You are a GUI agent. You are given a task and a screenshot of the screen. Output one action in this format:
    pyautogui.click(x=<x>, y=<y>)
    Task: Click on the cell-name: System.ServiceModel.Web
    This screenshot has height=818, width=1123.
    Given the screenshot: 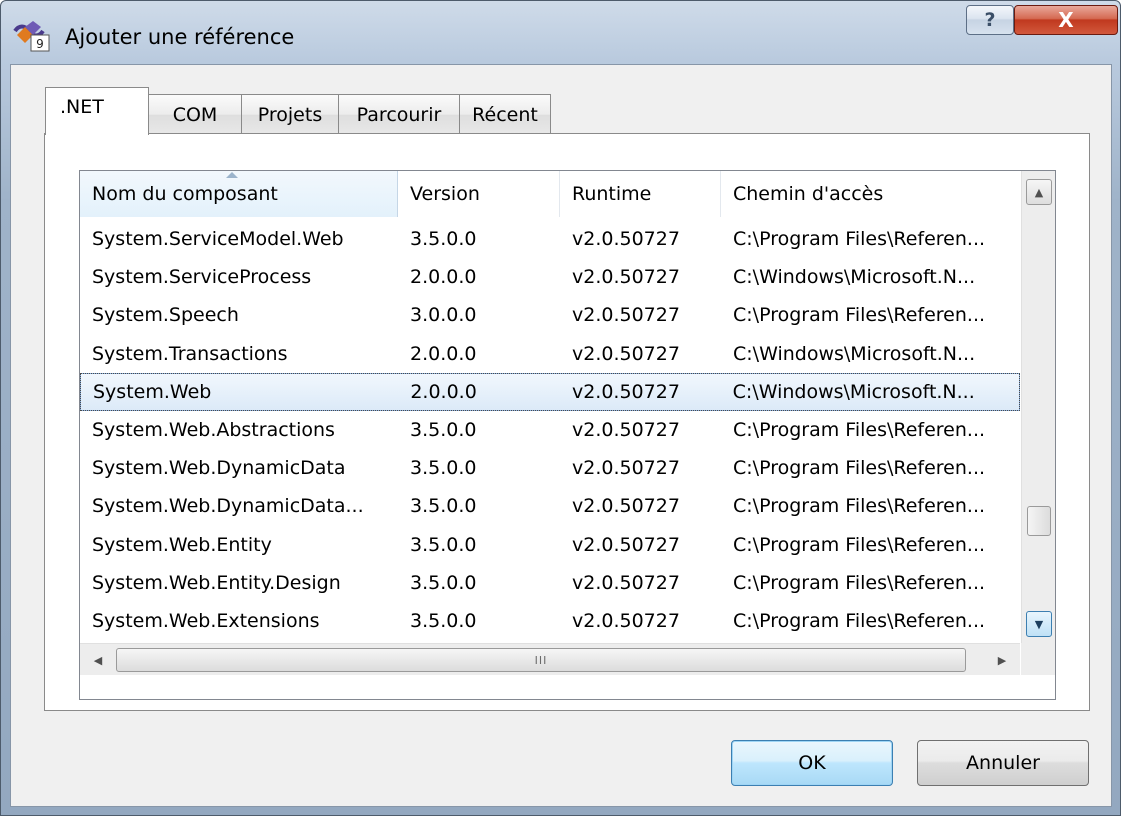 What is the action you would take?
    pyautogui.click(x=218, y=239)
    